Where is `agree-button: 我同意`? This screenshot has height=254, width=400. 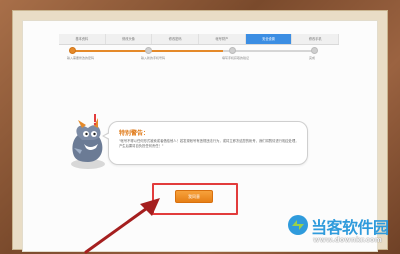
agree-button: 我同意 is located at coordinates (194, 196).